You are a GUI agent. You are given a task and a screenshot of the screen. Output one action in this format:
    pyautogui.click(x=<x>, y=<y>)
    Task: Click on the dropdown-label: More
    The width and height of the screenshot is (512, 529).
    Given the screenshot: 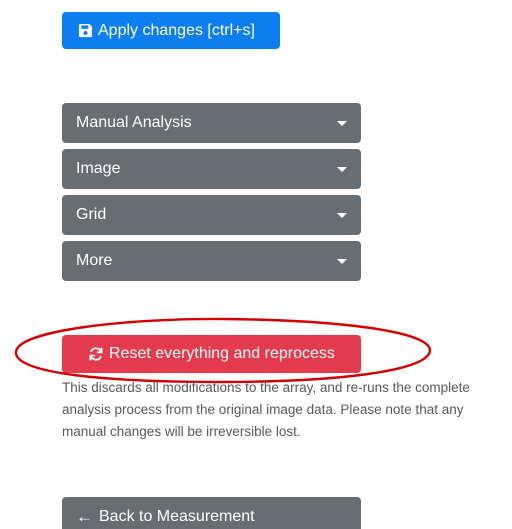 What is the action you would take?
    pyautogui.click(x=94, y=260)
    